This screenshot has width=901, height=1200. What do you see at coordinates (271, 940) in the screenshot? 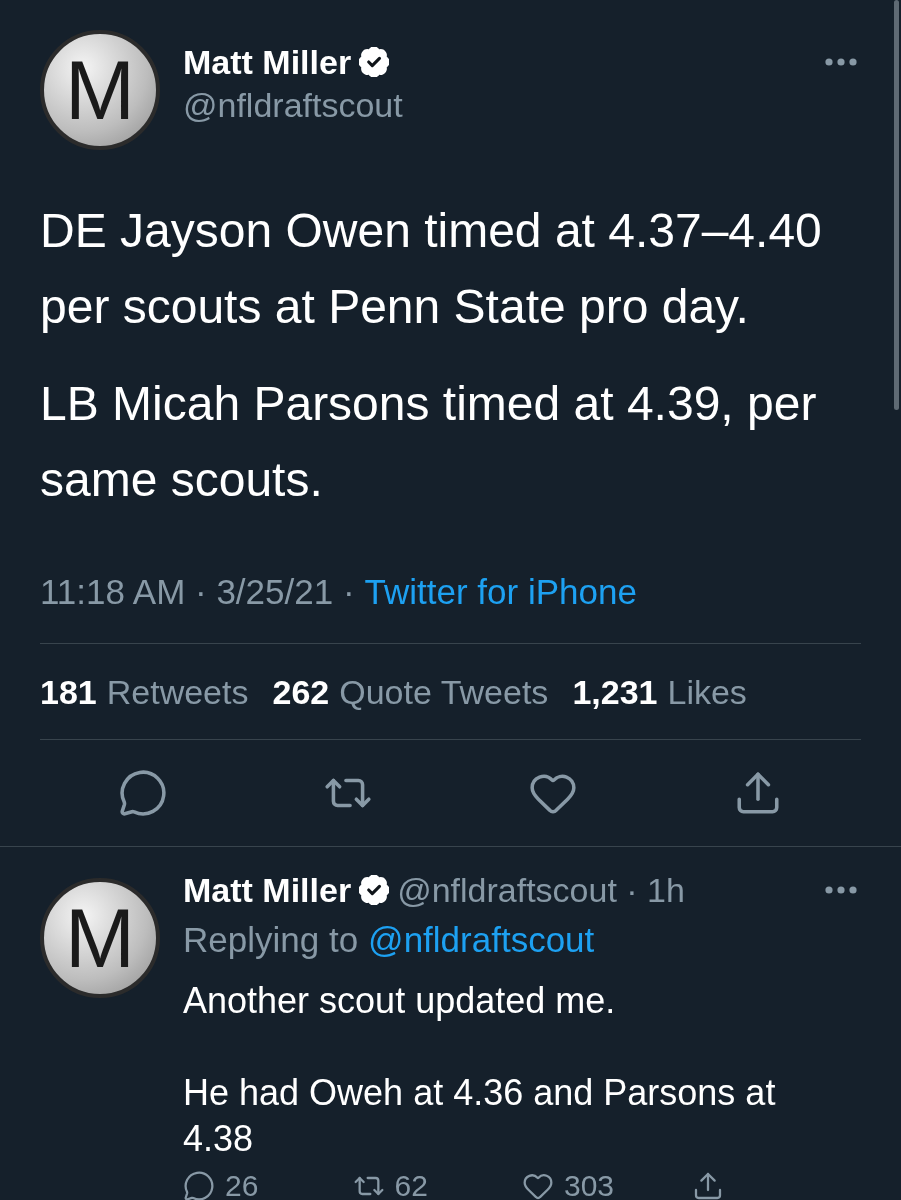
I see `replying-to-label: Replying to` at bounding box center [271, 940].